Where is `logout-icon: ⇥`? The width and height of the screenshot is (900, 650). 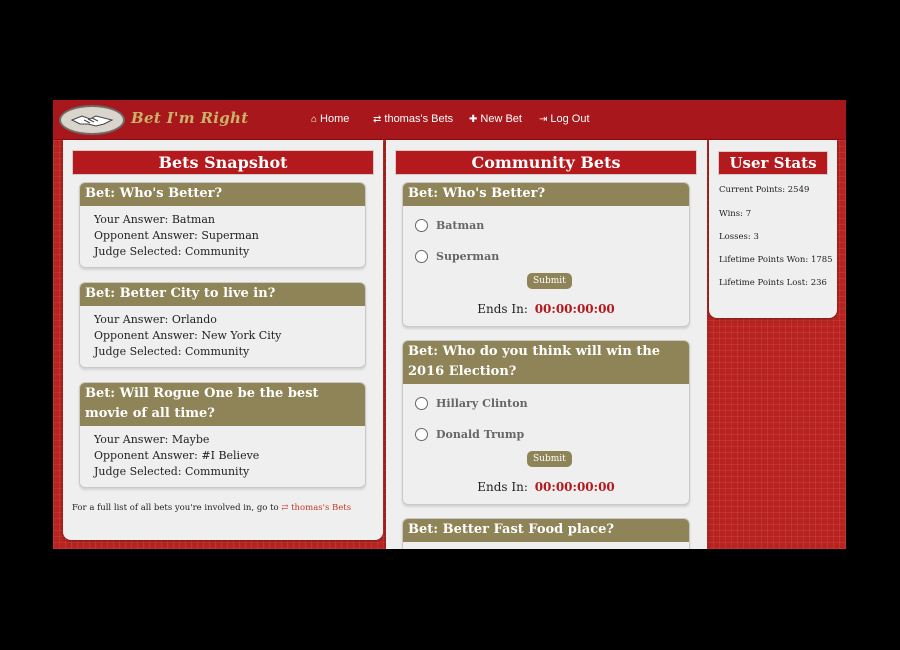 logout-icon: ⇥ is located at coordinates (543, 119).